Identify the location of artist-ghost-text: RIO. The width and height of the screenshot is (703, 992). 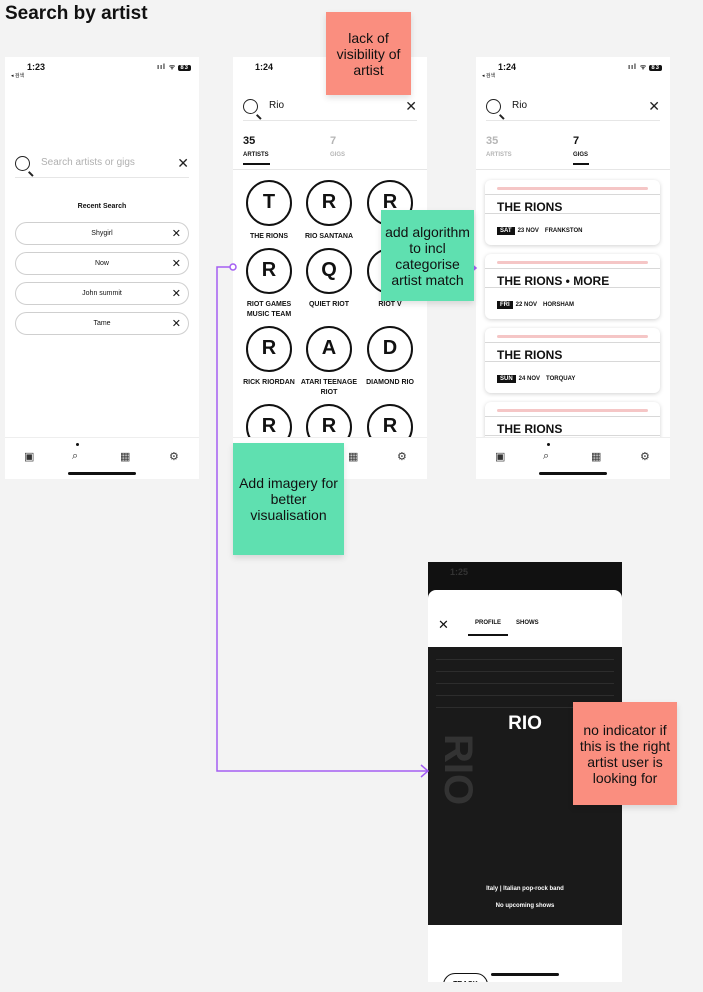
(458, 769).